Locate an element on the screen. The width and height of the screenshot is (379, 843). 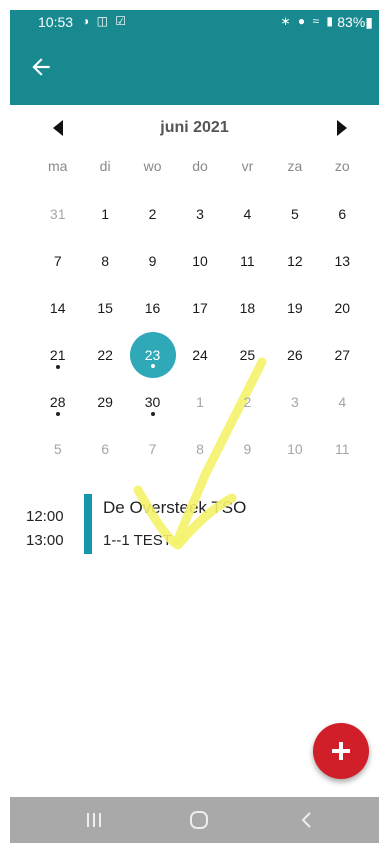
month-title: juni 2021 is located at coordinates (194, 127).